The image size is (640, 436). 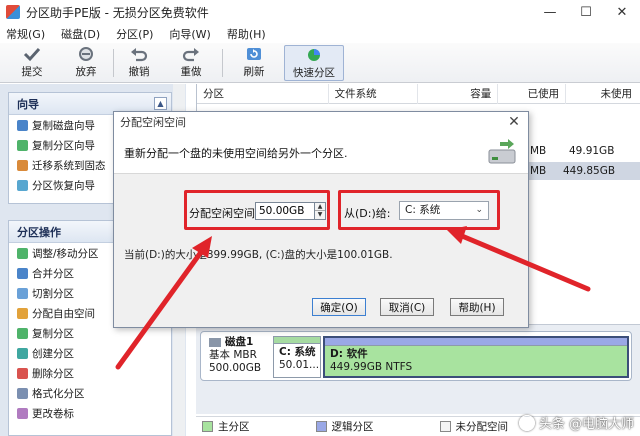 What do you see at coordinates (419, 210) in the screenshot?
I see `highlight-from-box` at bounding box center [419, 210].